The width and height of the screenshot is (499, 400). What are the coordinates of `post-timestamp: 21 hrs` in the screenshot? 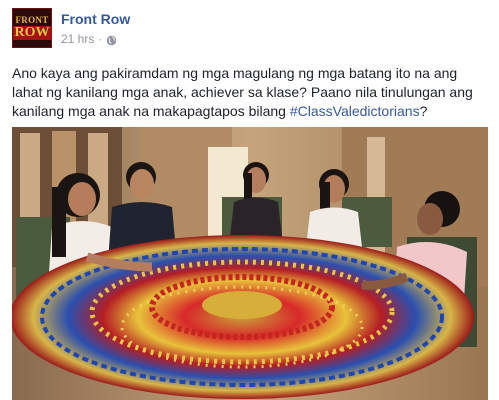 It's located at (77, 39).